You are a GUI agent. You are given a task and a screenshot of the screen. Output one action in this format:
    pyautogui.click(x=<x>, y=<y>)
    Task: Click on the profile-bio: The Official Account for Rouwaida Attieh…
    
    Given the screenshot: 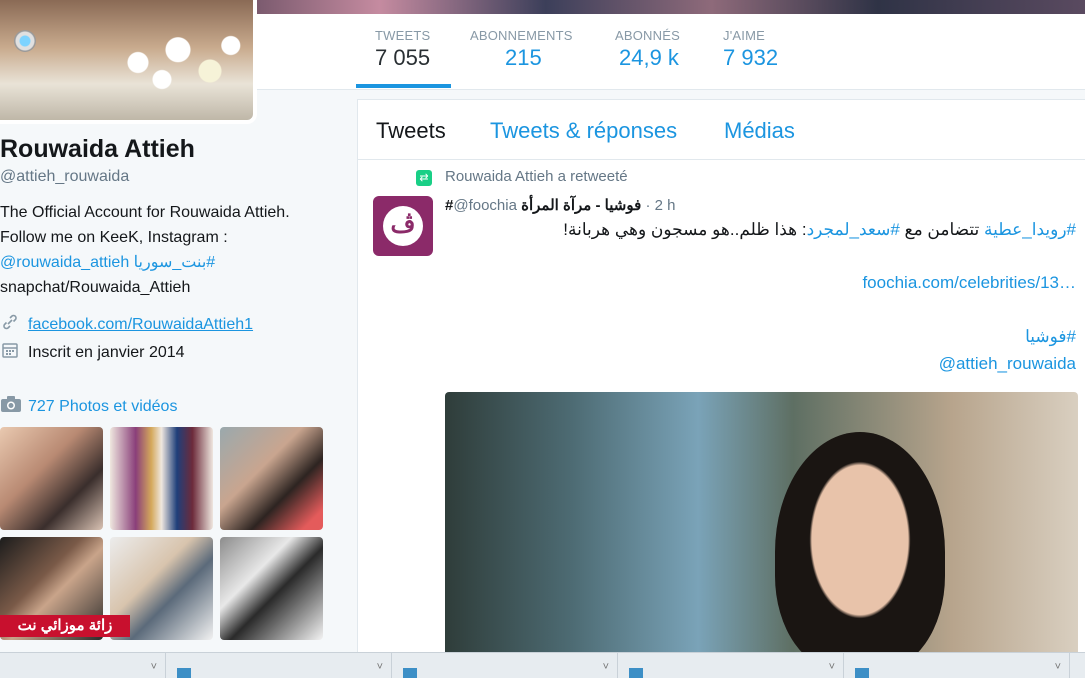 What is the action you would take?
    pyautogui.click(x=170, y=250)
    